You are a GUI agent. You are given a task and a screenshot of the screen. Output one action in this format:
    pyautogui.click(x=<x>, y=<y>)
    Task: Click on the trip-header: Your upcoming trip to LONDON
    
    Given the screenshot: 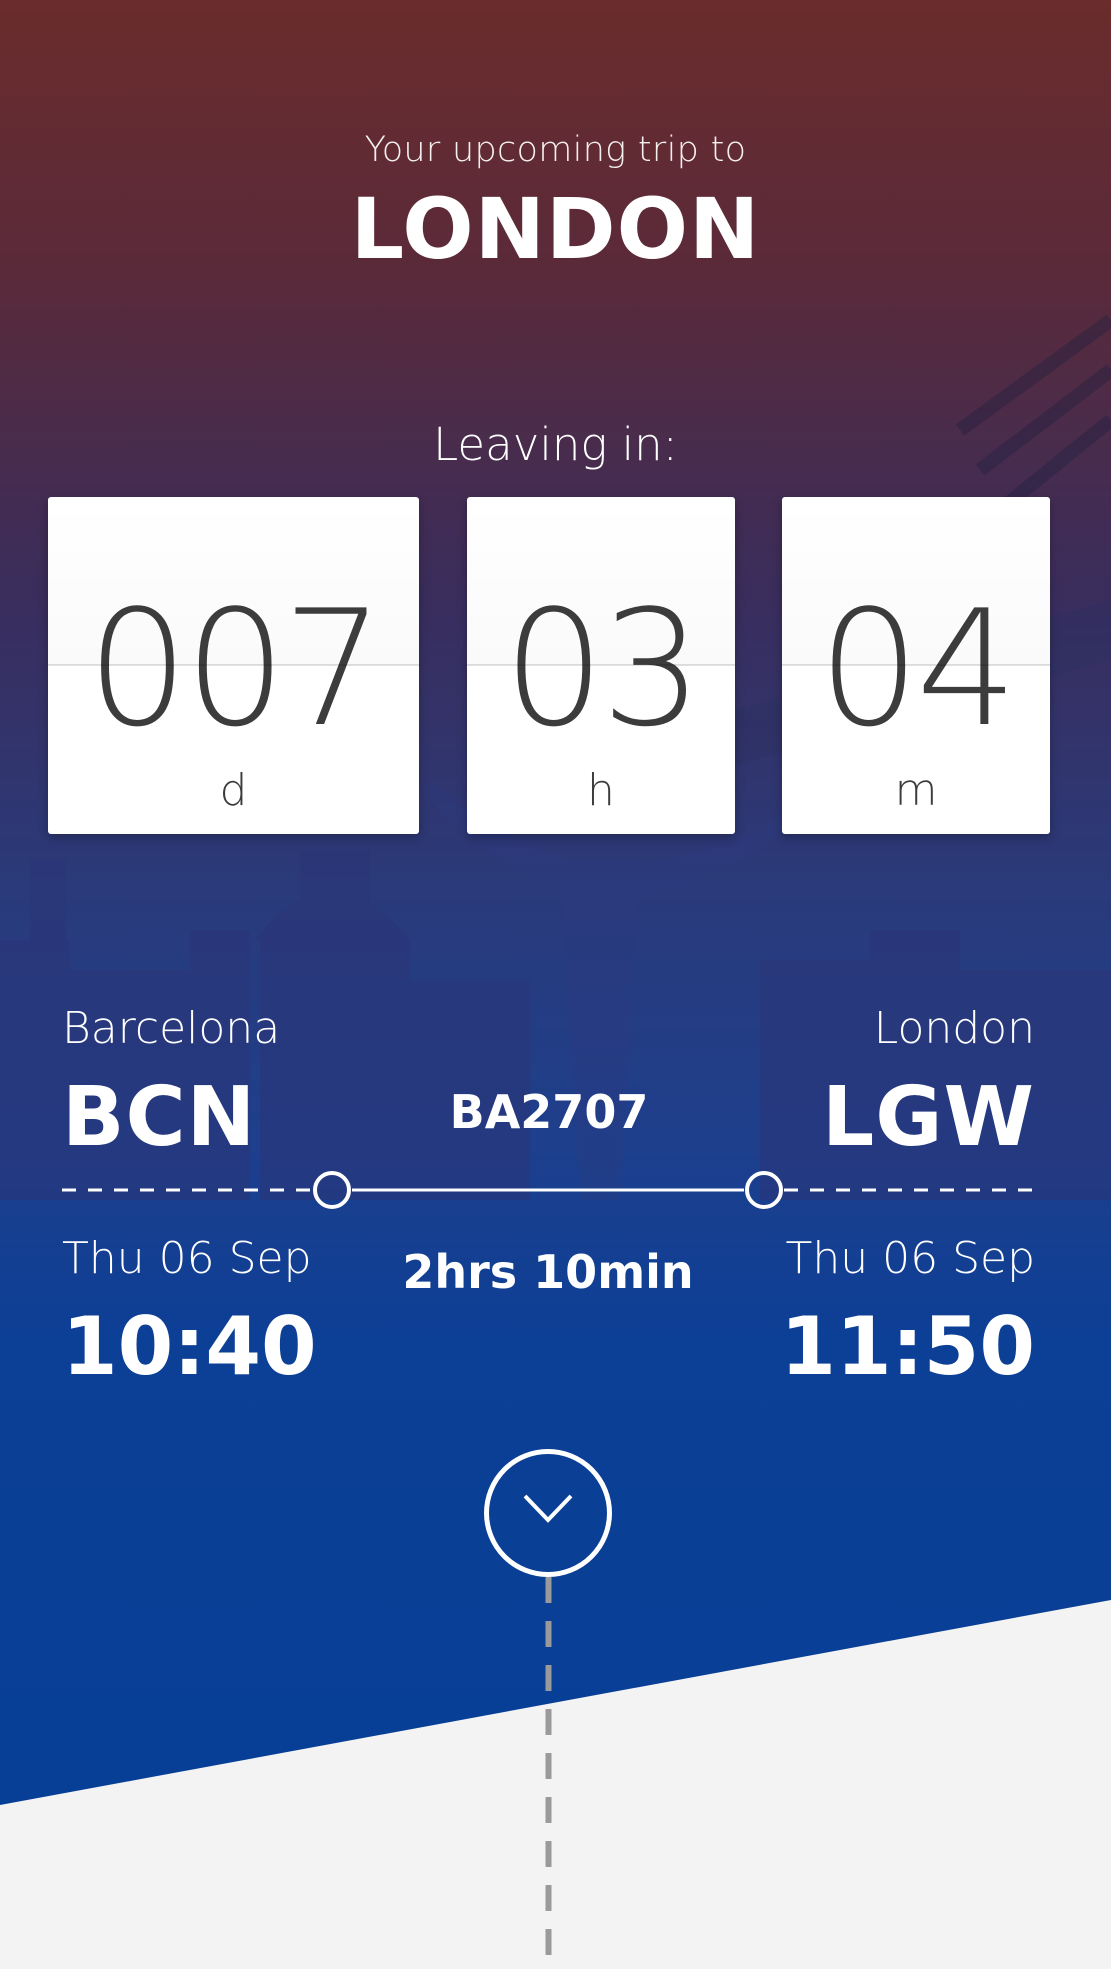 What is the action you would take?
    pyautogui.click(x=555, y=204)
    